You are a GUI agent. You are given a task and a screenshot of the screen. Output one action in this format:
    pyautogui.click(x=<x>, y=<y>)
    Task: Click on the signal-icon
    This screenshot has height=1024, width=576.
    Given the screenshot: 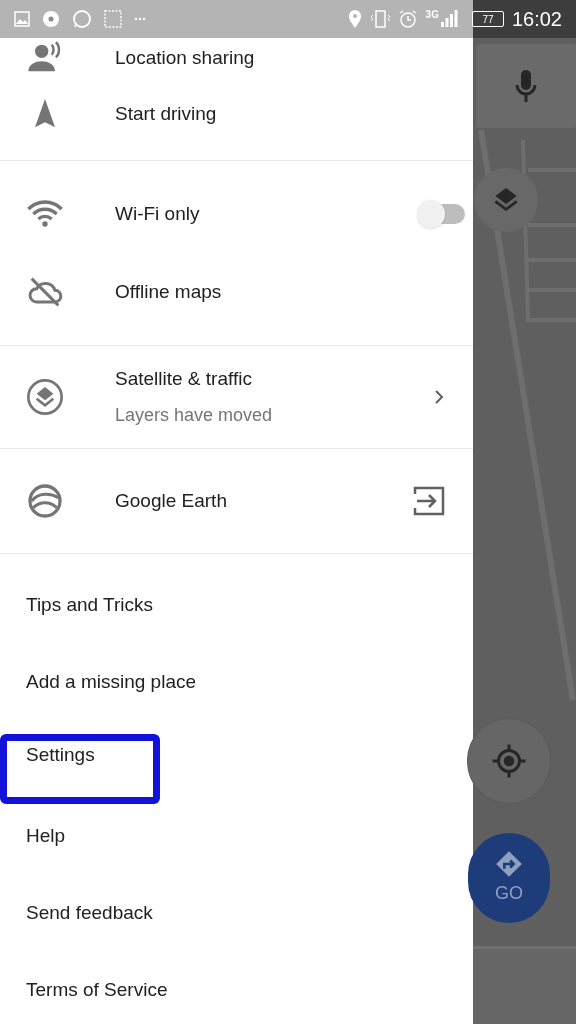 What is the action you would take?
    pyautogui.click(x=448, y=19)
    